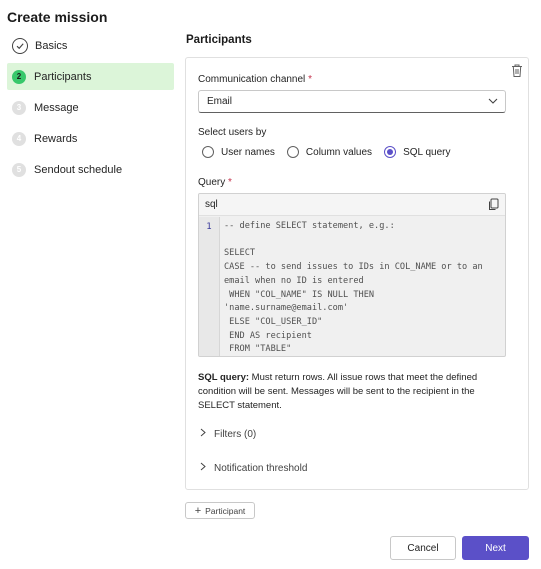  I want to click on step-message: 3 Message, so click(90, 107).